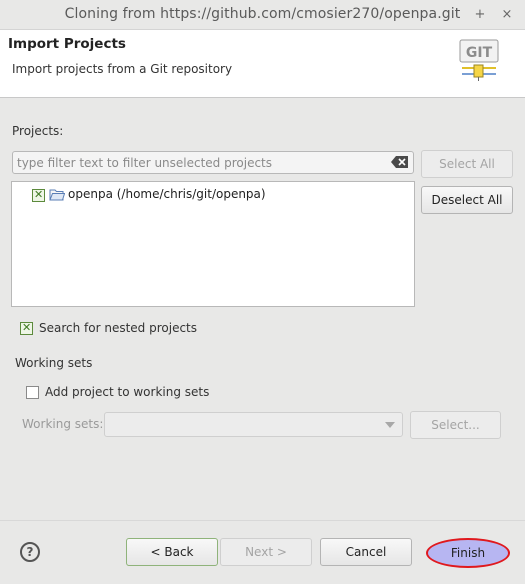 The height and width of the screenshot is (584, 525). What do you see at coordinates (67, 44) in the screenshot?
I see `page-title: Import Projects` at bounding box center [67, 44].